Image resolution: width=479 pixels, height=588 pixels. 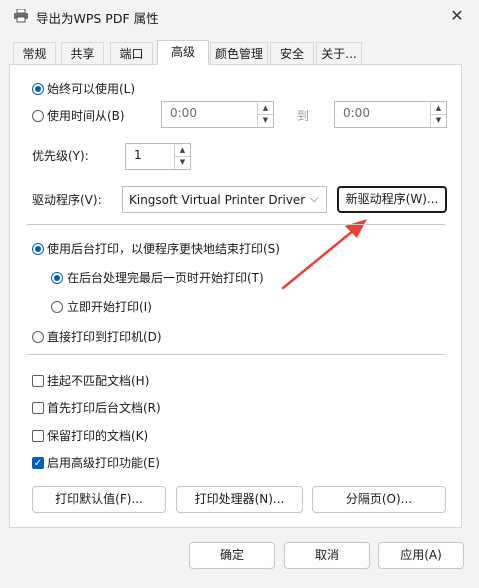 I want to click on to-label: 到, so click(x=303, y=116).